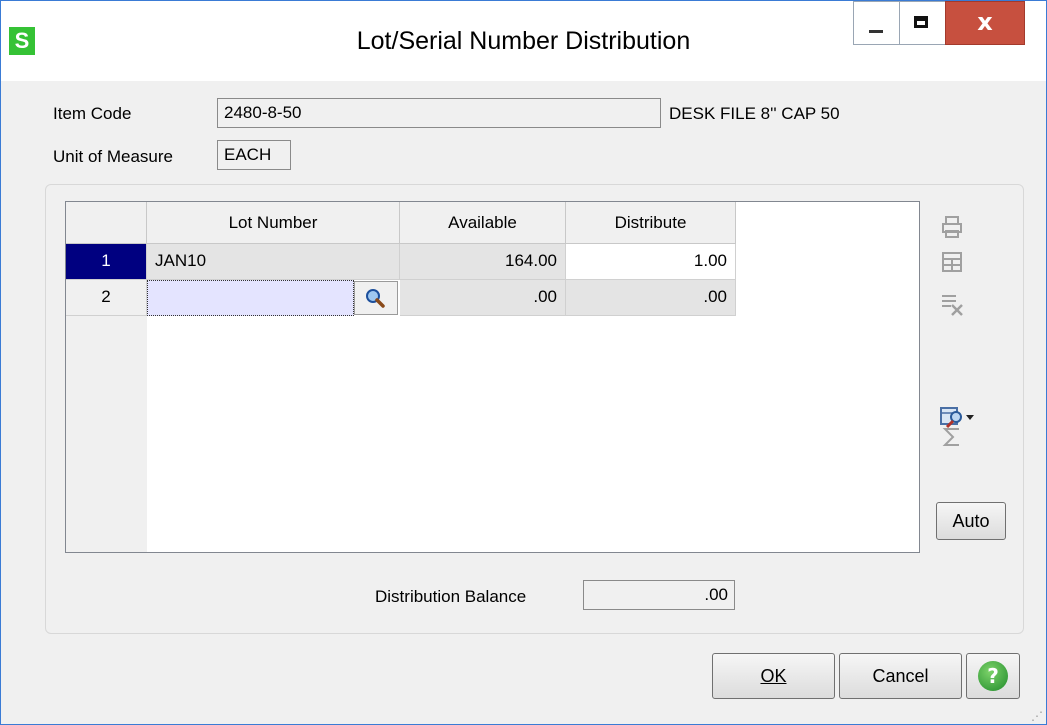  I want to click on help-icon: ?, so click(993, 676).